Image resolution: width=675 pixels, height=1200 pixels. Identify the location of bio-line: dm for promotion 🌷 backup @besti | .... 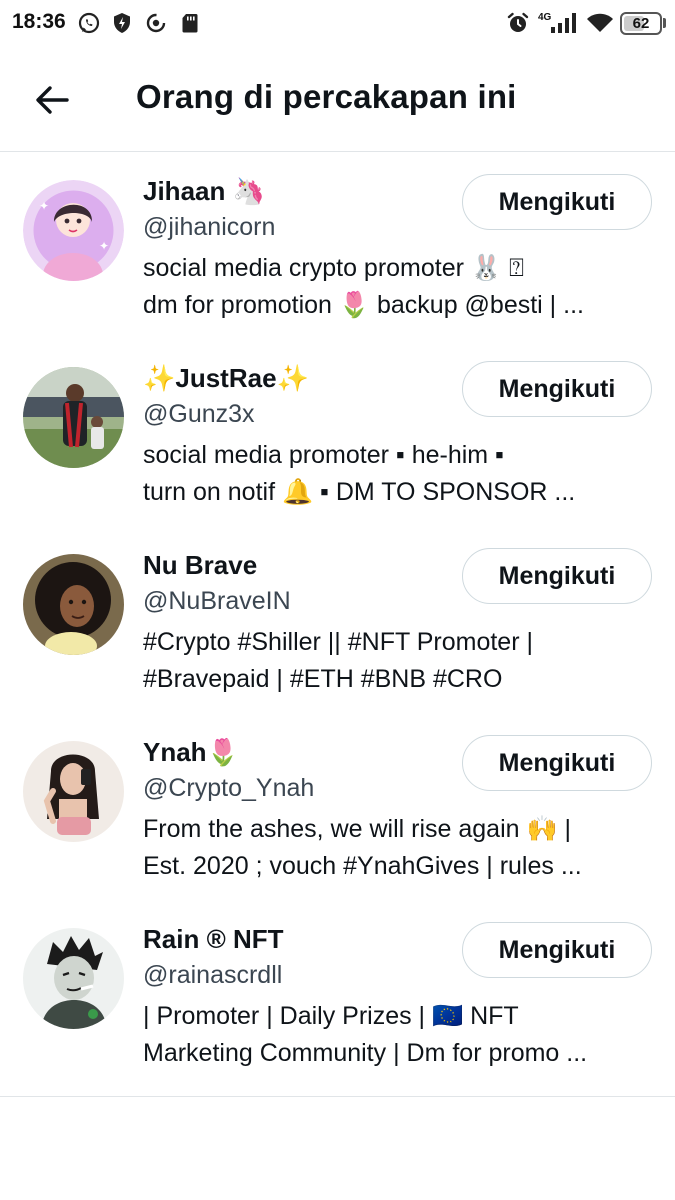
(363, 305).